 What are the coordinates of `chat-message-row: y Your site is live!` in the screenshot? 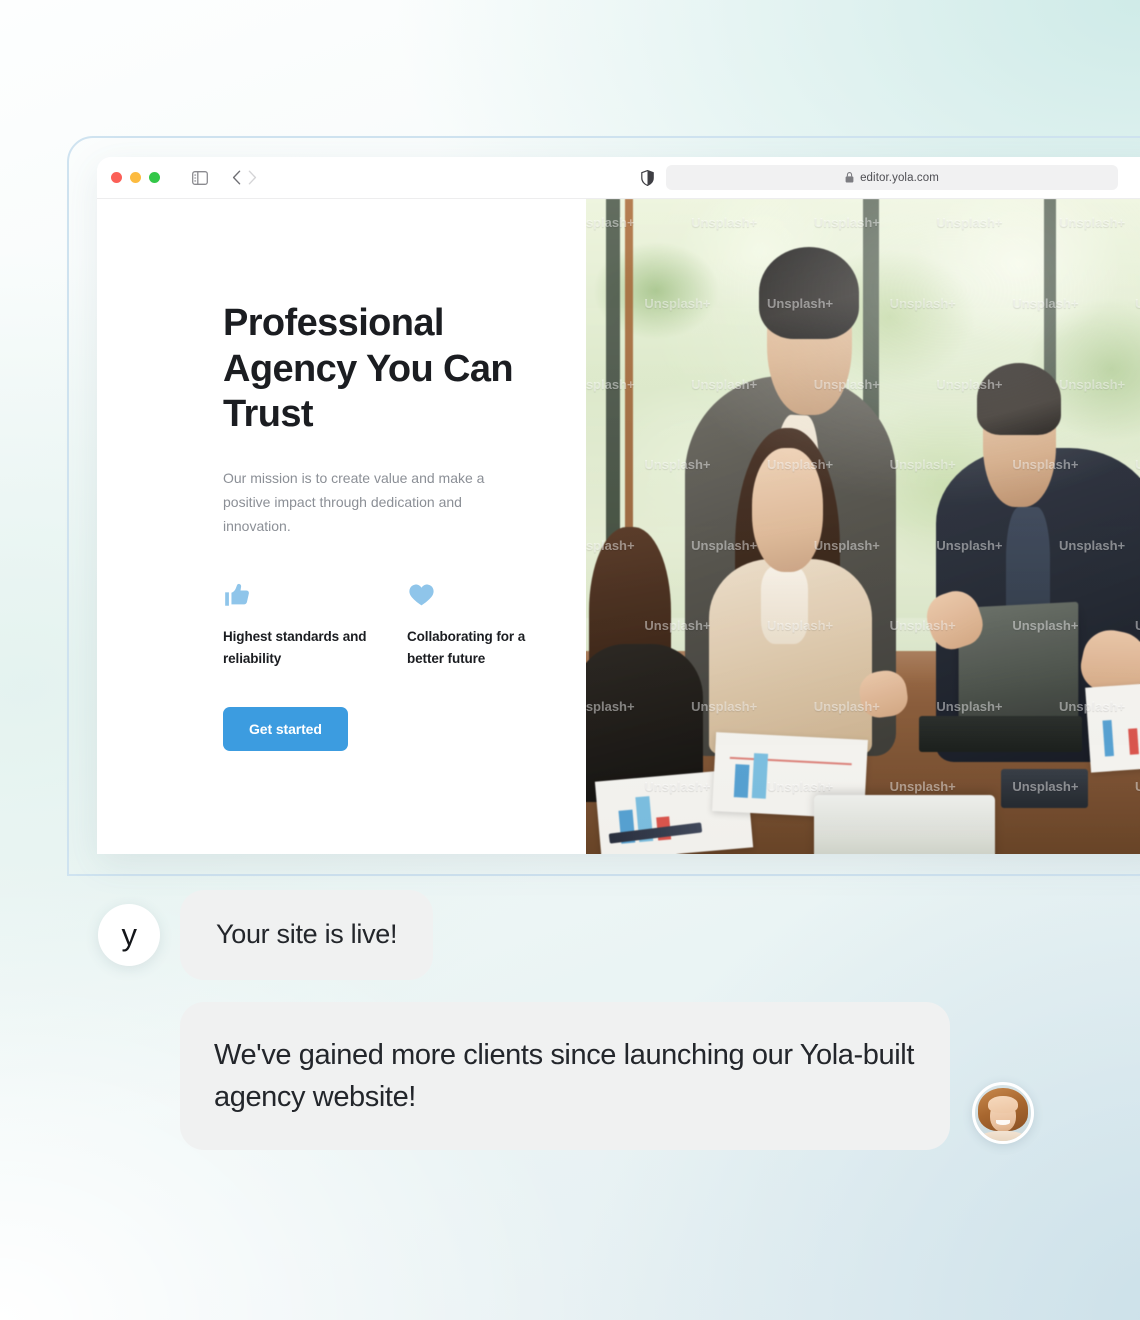 It's located at (570, 935).